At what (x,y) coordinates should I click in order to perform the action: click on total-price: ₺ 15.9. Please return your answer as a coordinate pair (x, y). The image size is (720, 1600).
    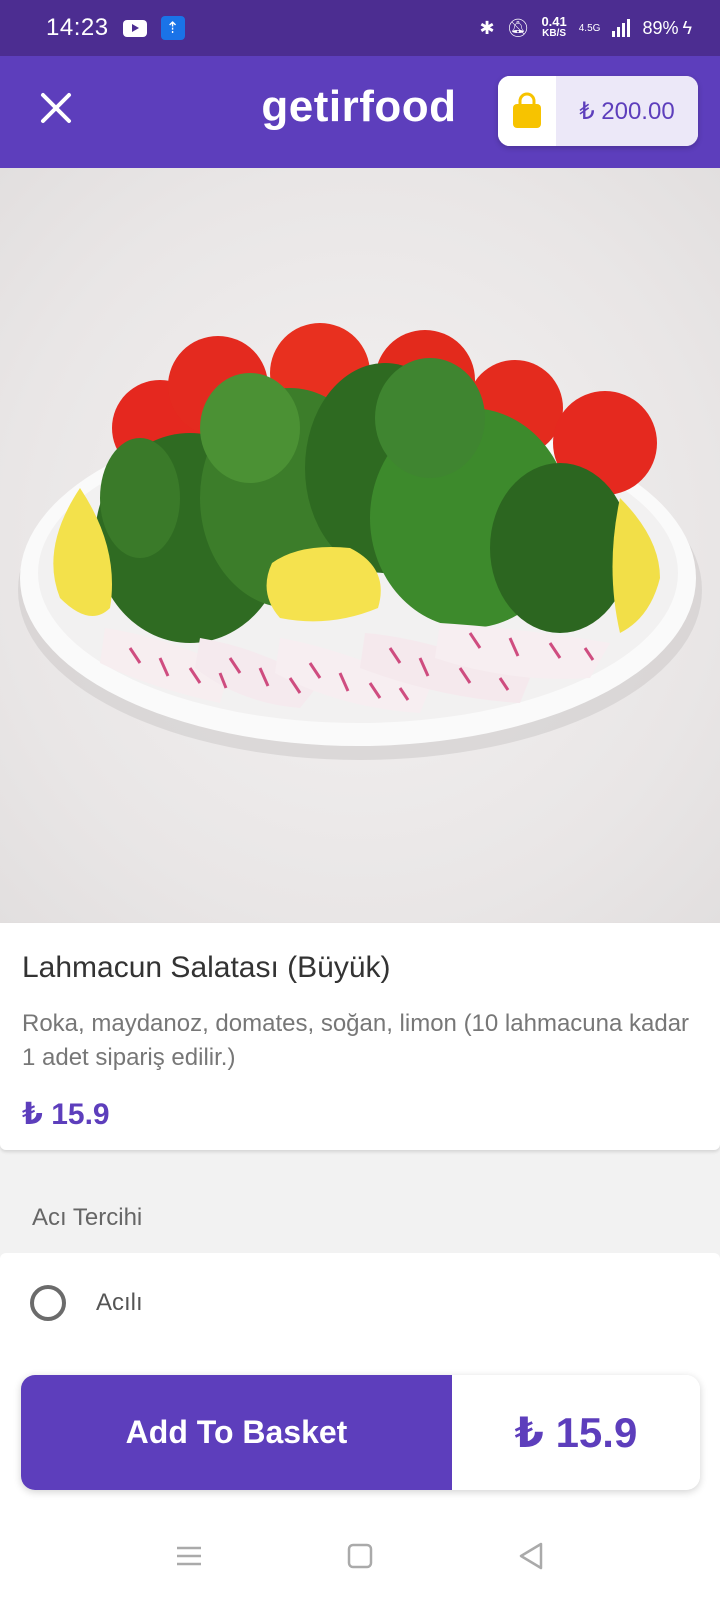
    Looking at the image, I should click on (576, 1432).